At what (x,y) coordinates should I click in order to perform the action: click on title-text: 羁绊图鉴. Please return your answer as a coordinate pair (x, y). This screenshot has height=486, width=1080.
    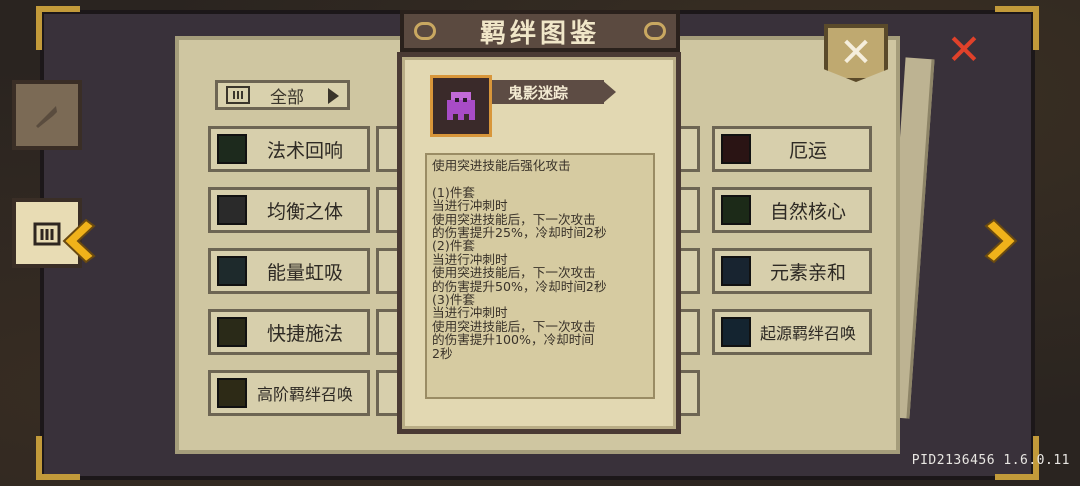
    Looking at the image, I should click on (539, 33).